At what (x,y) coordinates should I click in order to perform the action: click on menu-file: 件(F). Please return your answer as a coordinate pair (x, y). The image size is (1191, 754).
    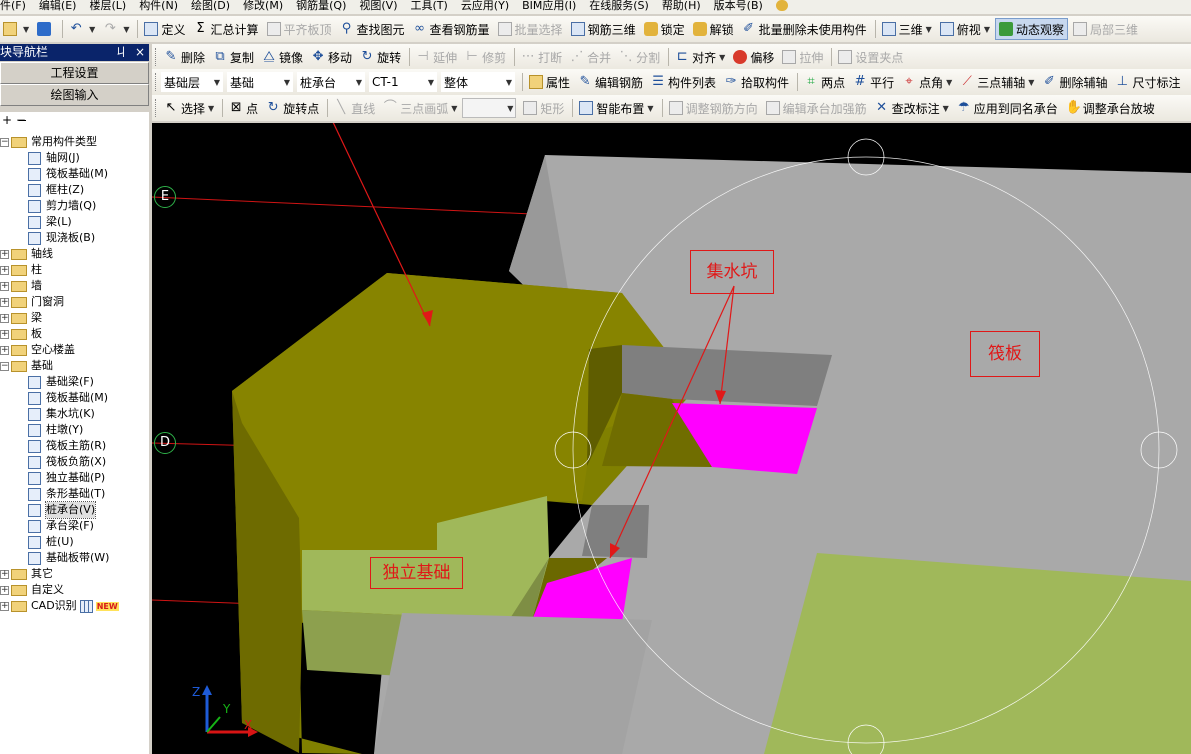
    Looking at the image, I should click on (13, 6).